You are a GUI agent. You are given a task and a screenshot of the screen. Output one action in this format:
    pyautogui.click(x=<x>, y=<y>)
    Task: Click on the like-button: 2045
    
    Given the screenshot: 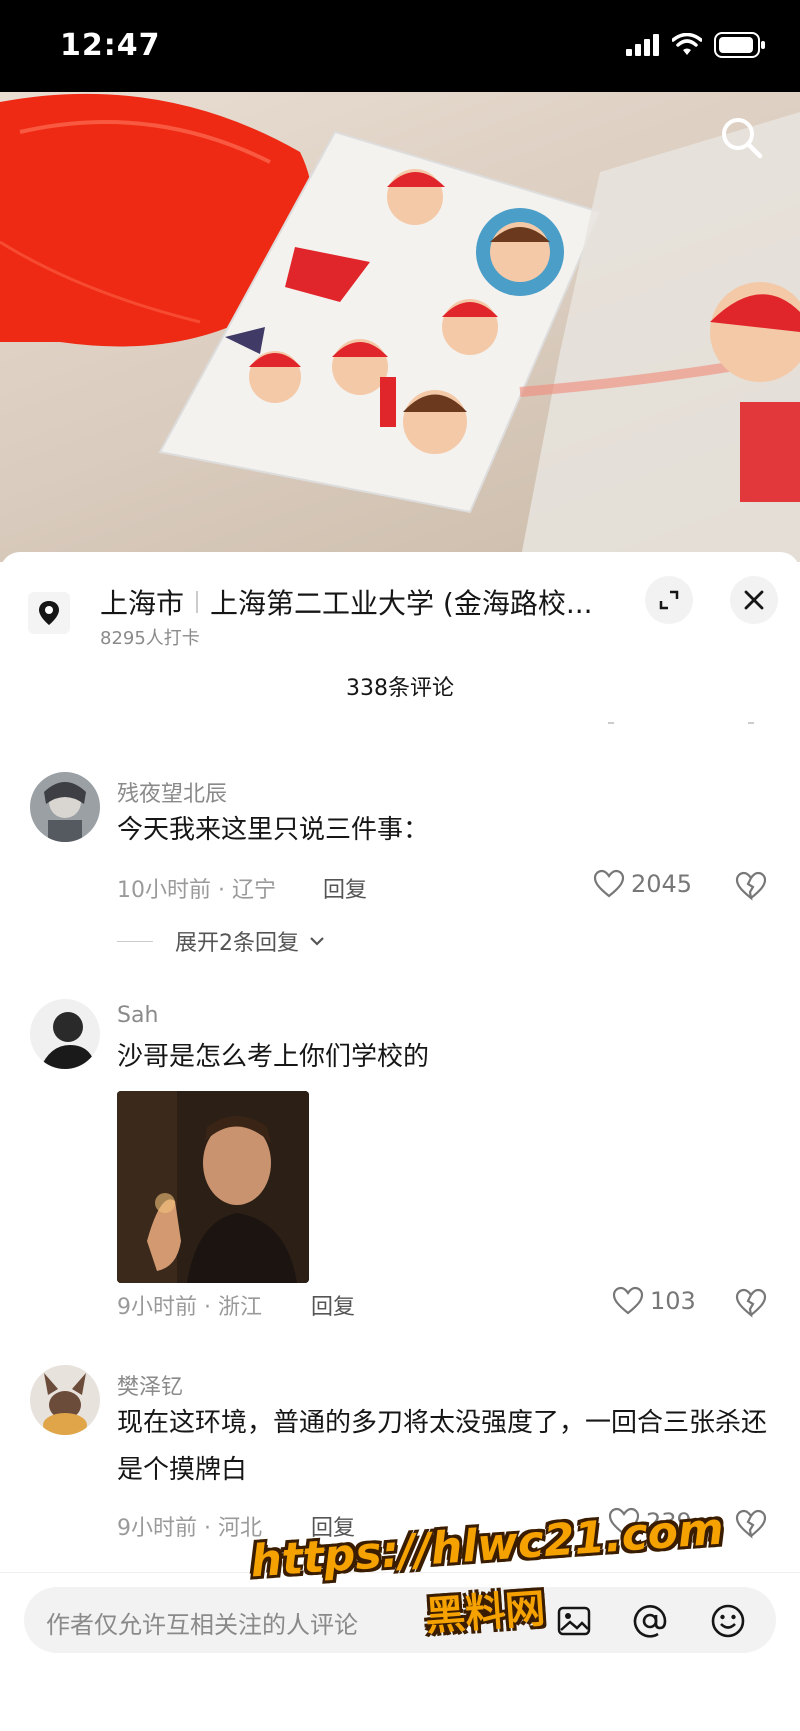 What is the action you would take?
    pyautogui.click(x=642, y=884)
    